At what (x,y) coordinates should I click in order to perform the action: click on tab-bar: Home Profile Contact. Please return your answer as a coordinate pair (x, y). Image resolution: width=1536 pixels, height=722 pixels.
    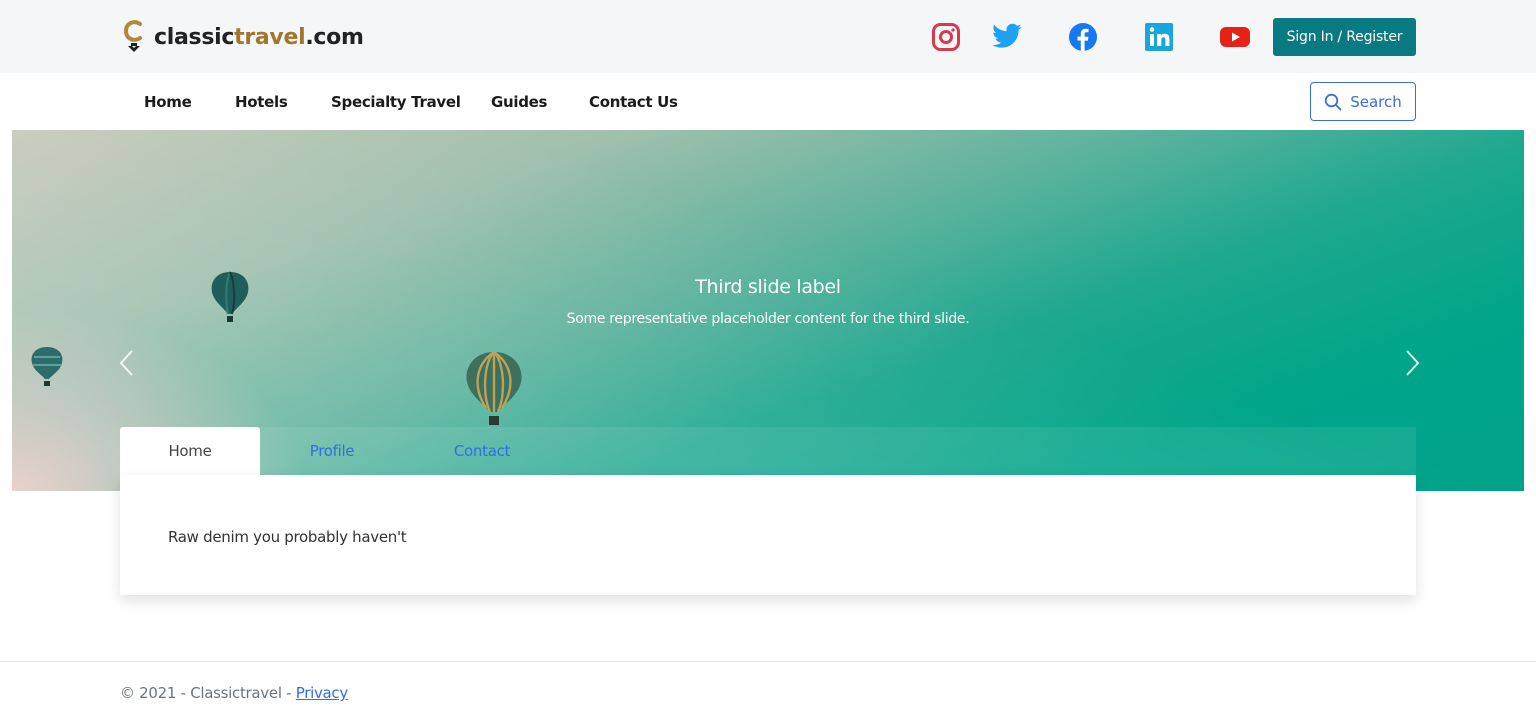
    Looking at the image, I should click on (768, 451).